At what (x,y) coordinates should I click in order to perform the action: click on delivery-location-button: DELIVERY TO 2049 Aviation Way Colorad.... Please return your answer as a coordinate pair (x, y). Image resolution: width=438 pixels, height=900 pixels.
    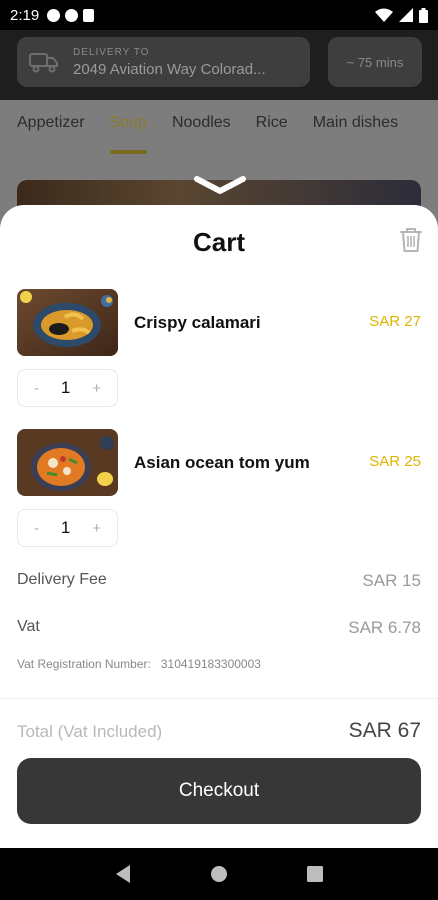
    Looking at the image, I should click on (163, 62).